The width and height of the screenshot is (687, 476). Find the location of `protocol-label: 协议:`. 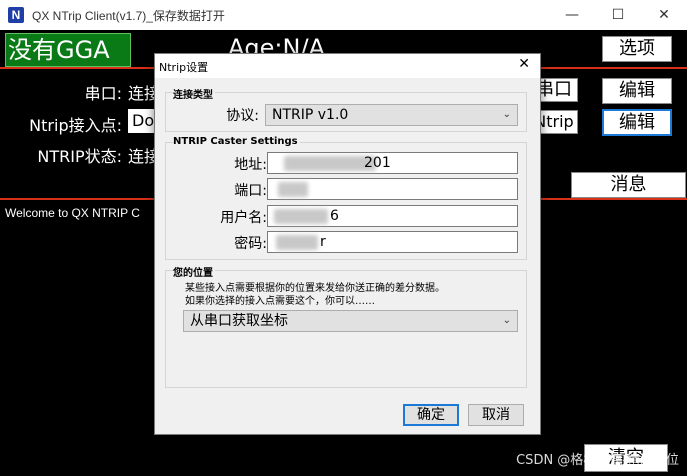

protocol-label: 协议: is located at coordinates (242, 116).